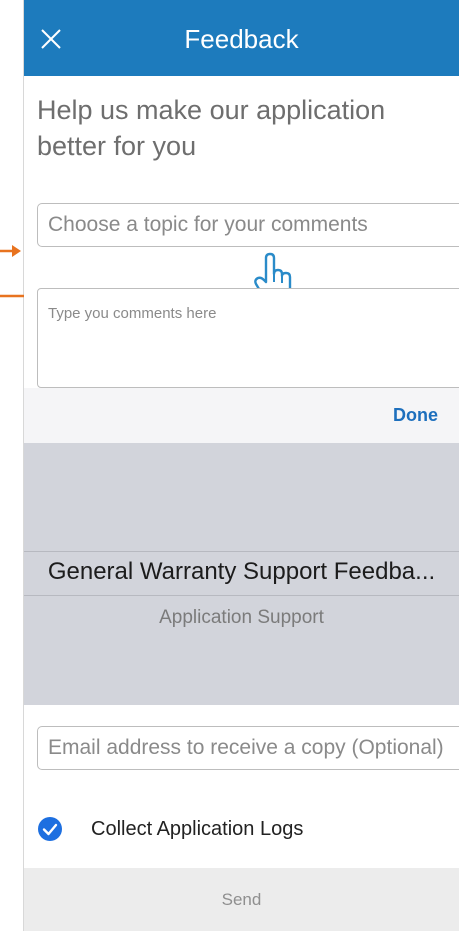 This screenshot has height=931, width=459. What do you see at coordinates (415, 415) in the screenshot?
I see `done-button: Done` at bounding box center [415, 415].